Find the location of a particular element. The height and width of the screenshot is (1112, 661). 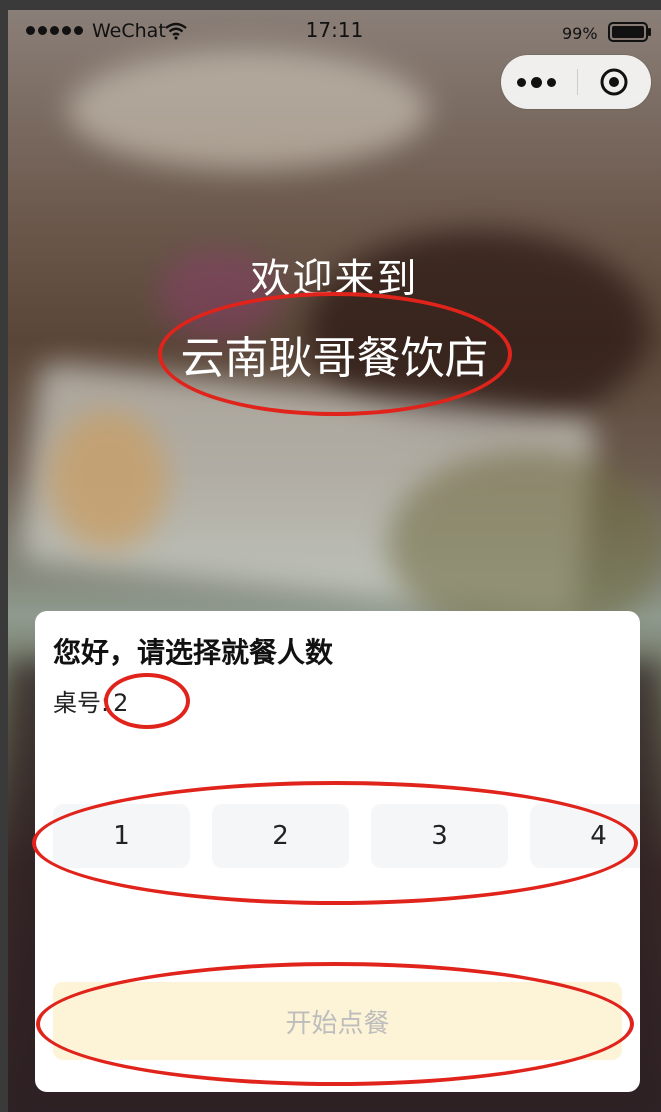

restaurant-name: 云南耿哥餐饮店 is located at coordinates (334, 358).